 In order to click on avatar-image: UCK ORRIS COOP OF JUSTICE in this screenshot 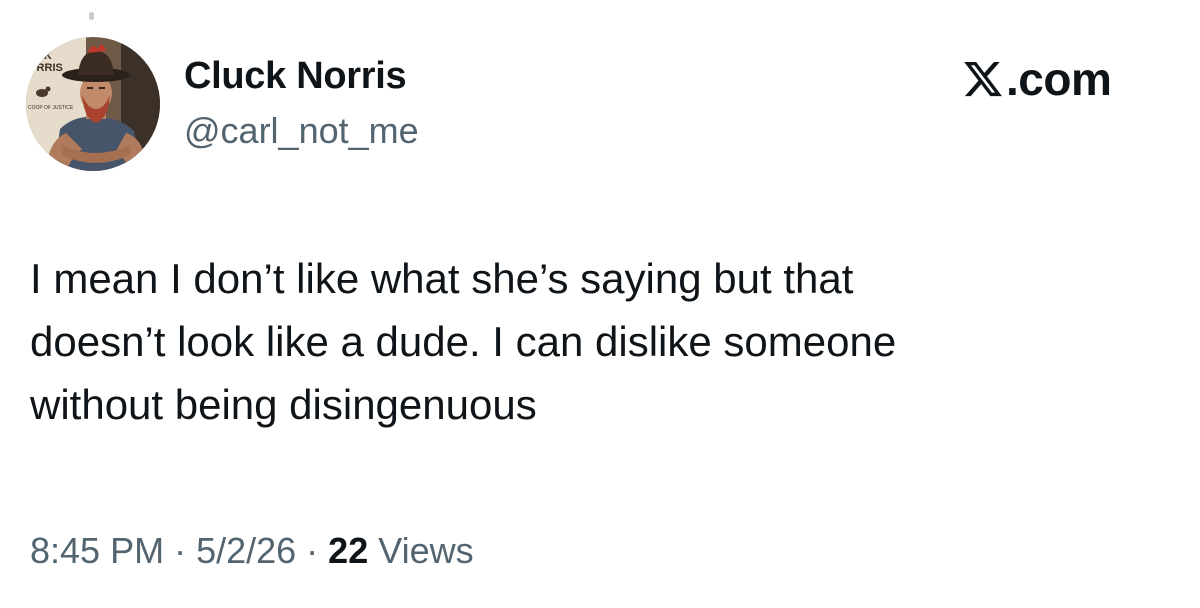, I will do `click(93, 104)`.